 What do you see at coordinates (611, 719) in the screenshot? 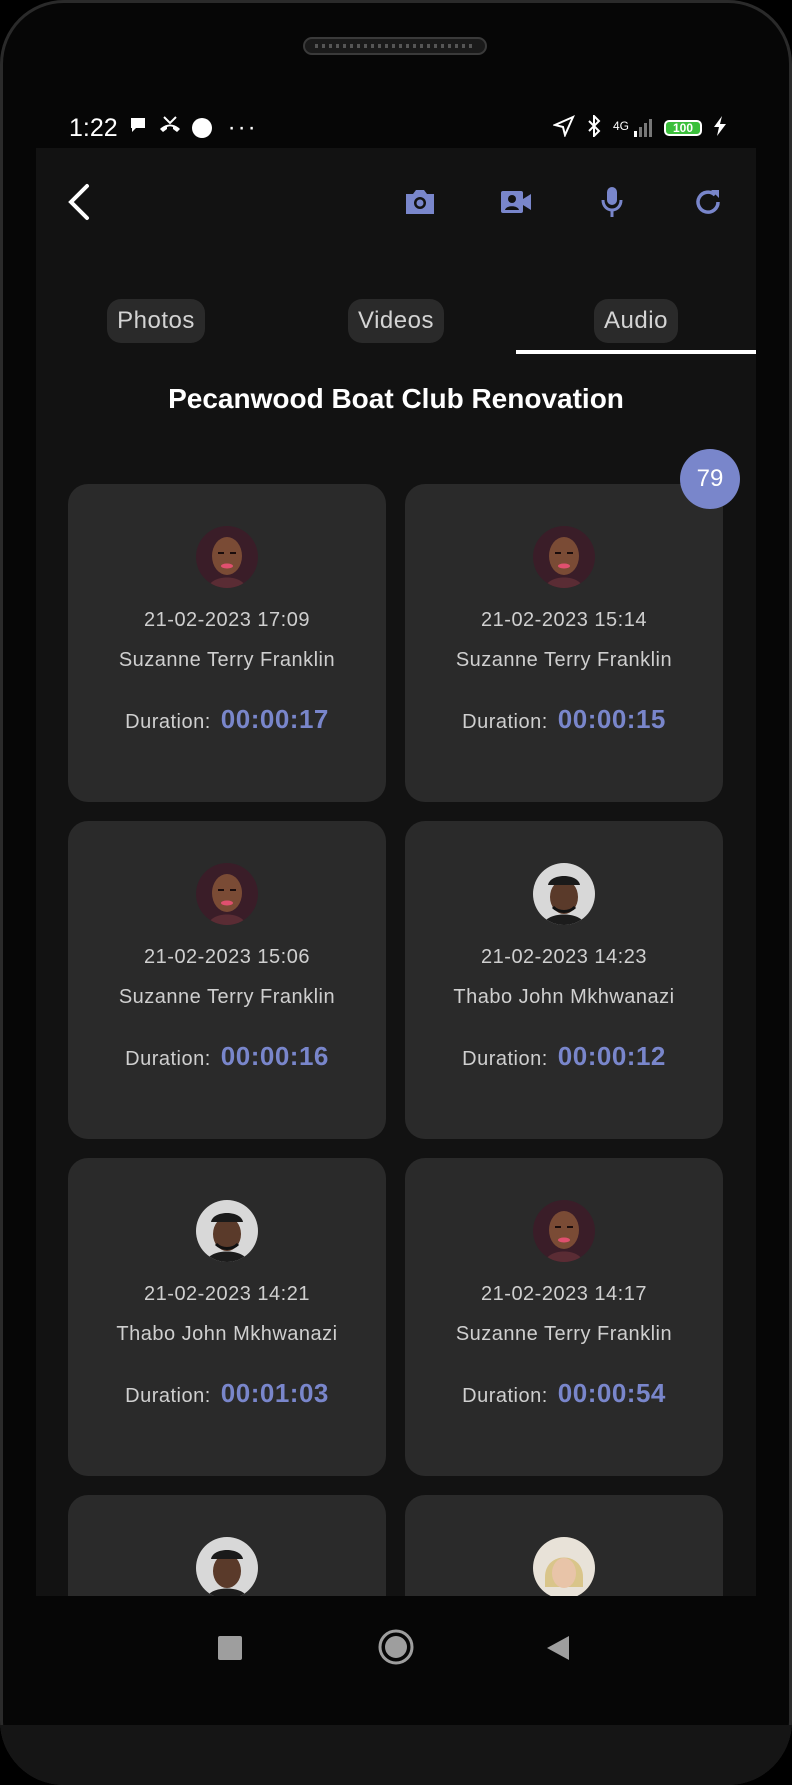
I see `duration-value: 00:00:15` at bounding box center [611, 719].